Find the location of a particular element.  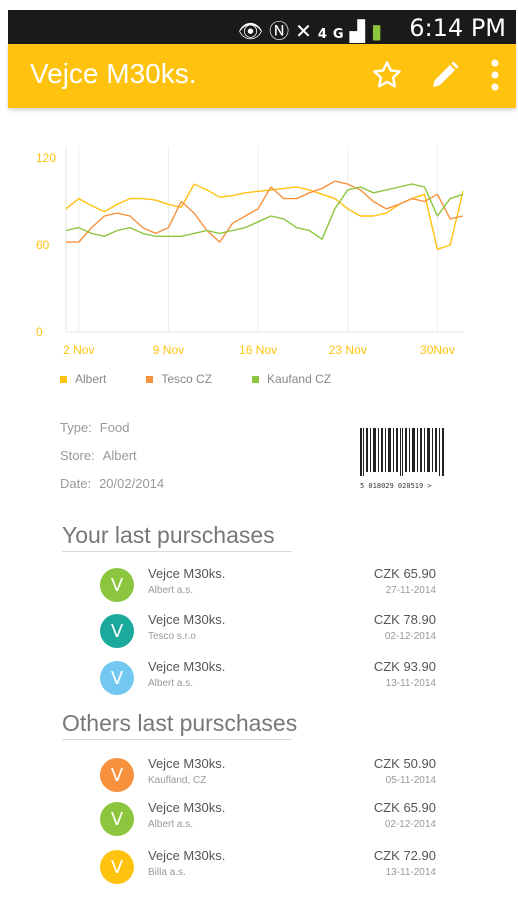

more-vert-icon is located at coordinates (495, 75).